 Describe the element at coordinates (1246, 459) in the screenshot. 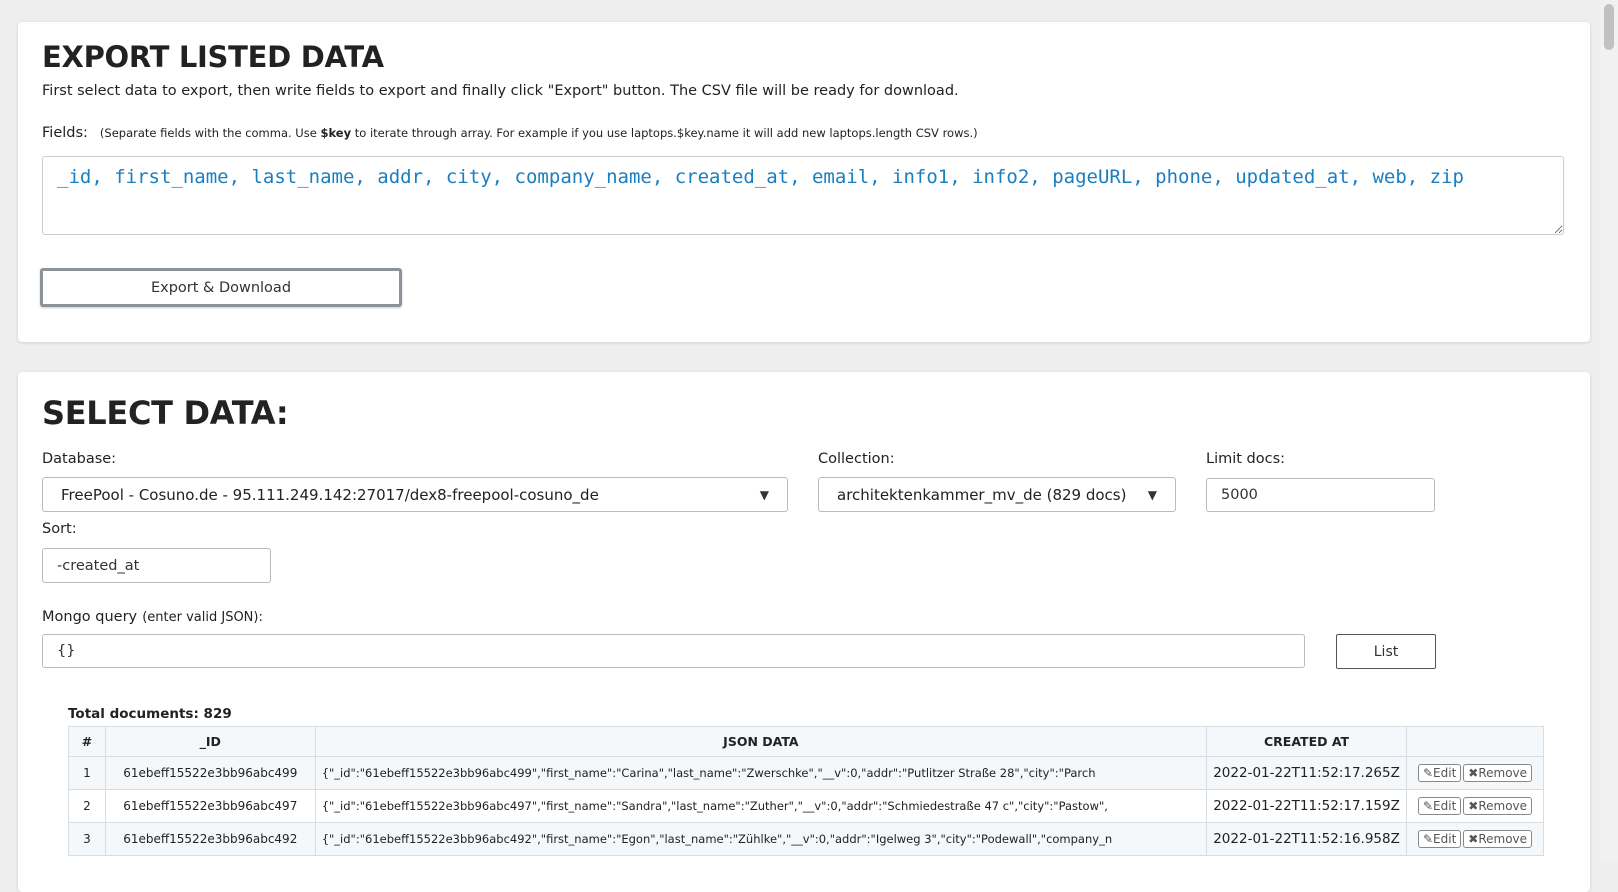

I see `limit-label: Limit docs:` at that location.